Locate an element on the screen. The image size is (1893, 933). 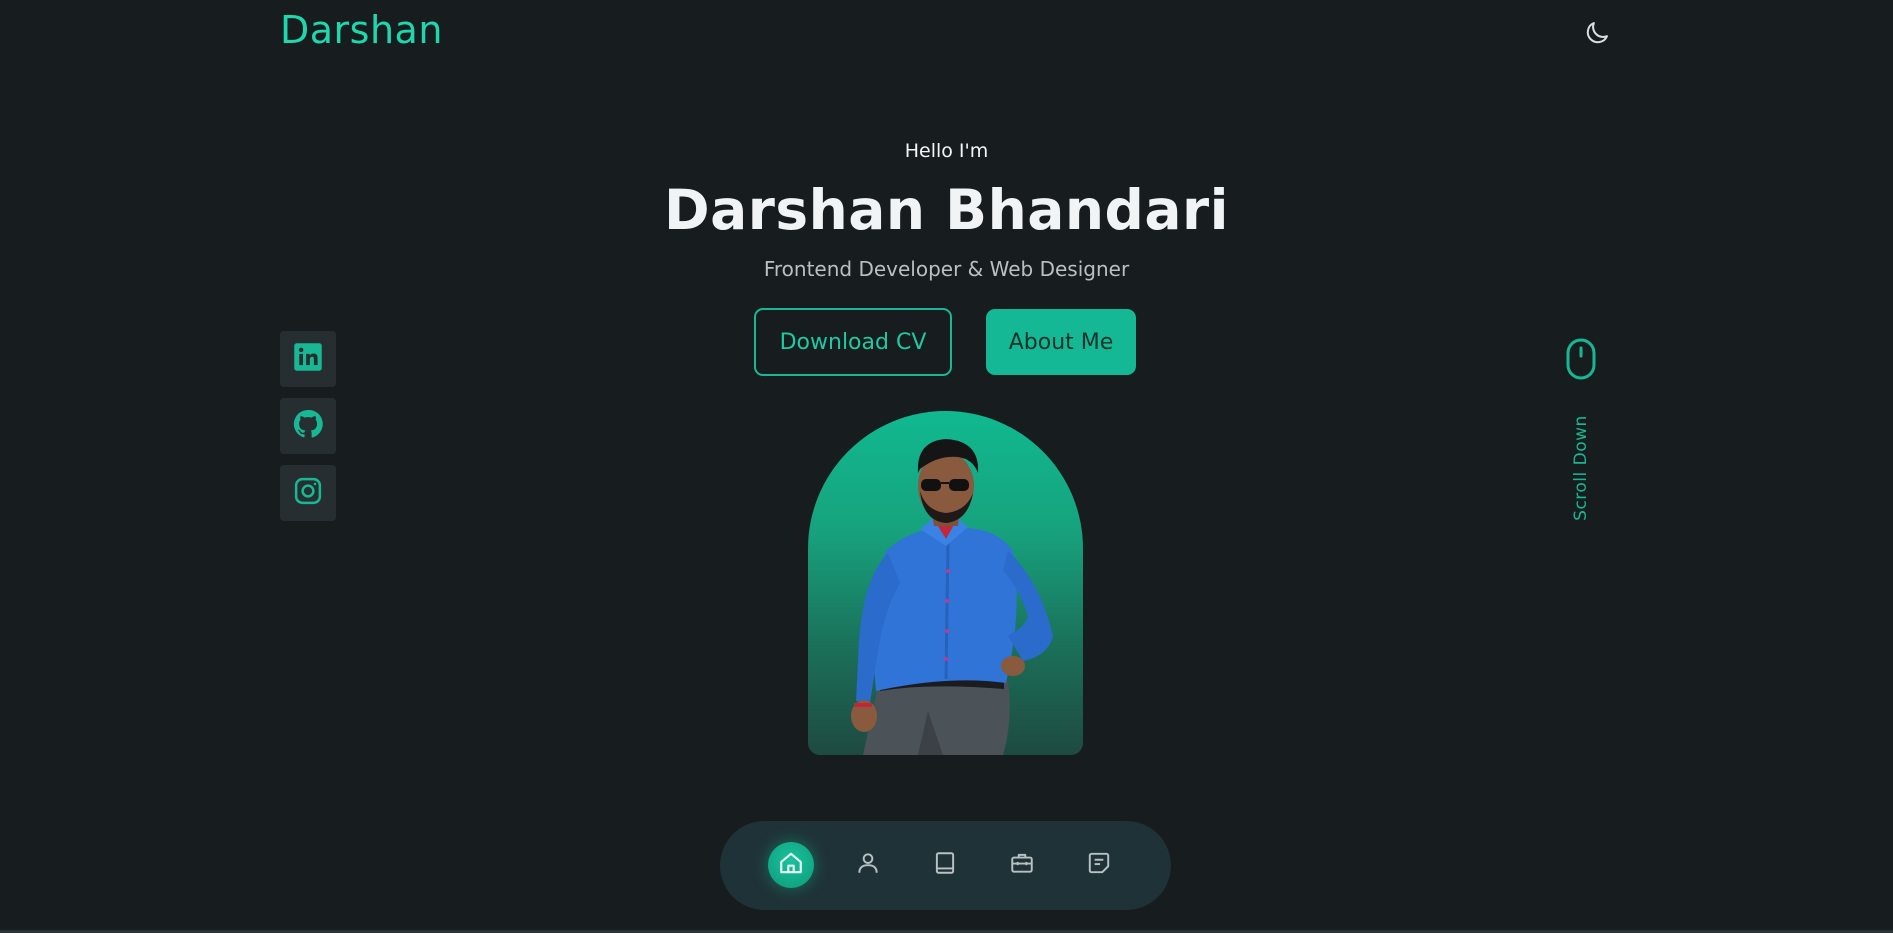
nav-about is located at coordinates (868, 865).